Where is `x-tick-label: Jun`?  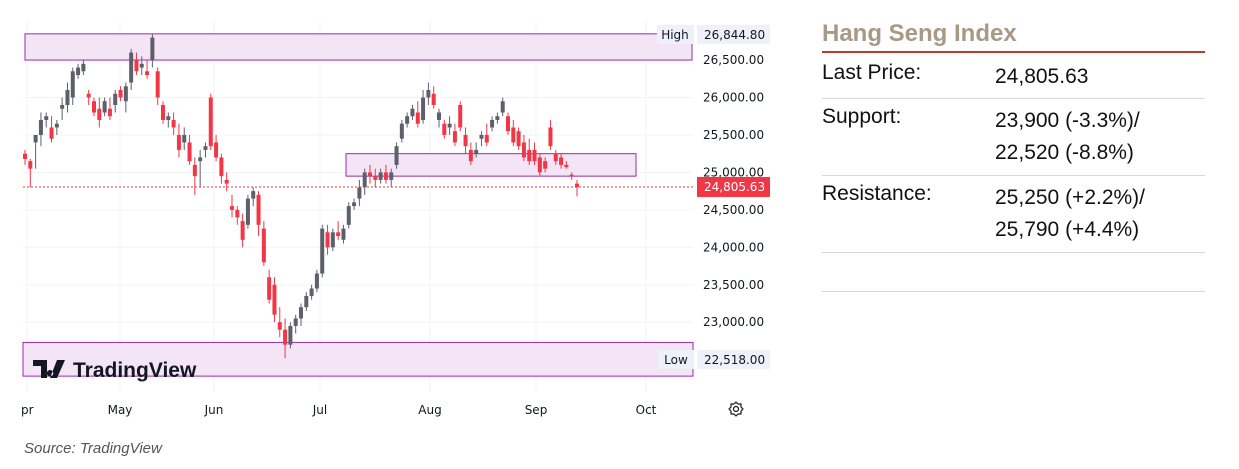
x-tick-label: Jun is located at coordinates (214, 410).